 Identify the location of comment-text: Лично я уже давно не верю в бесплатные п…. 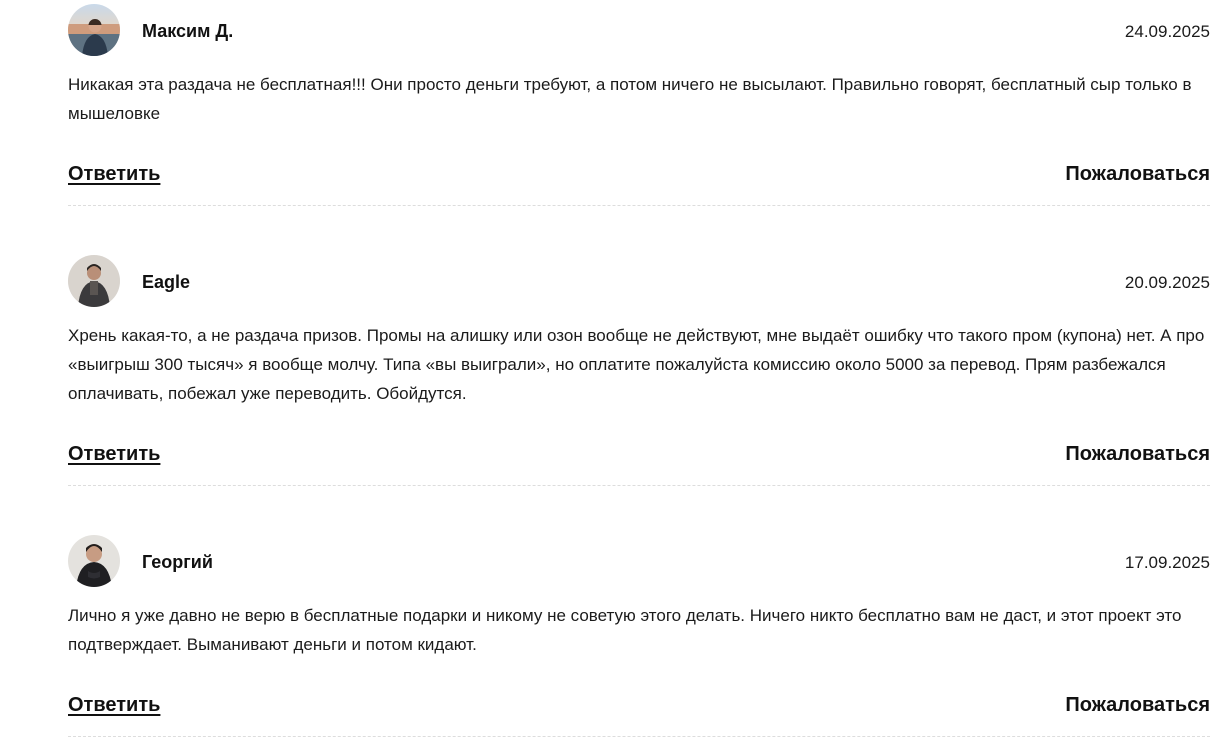
(625, 630).